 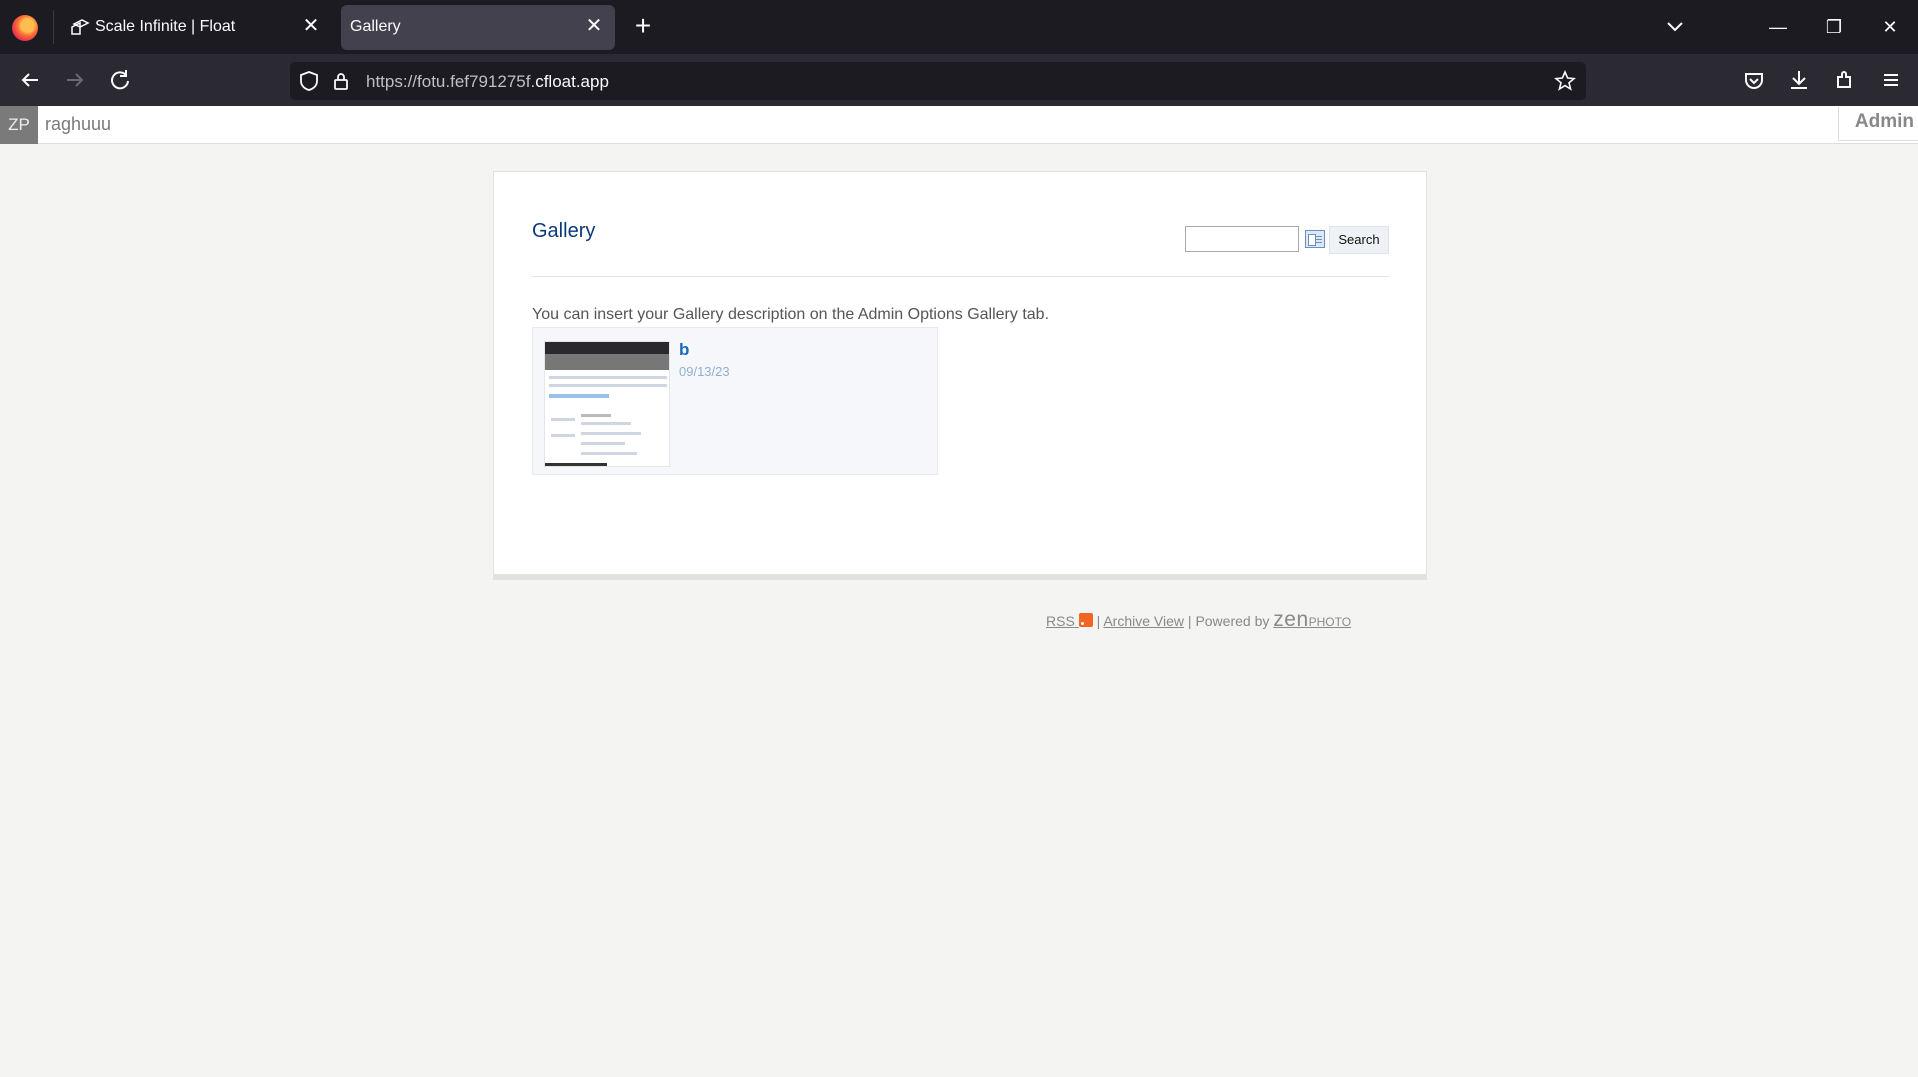 What do you see at coordinates (1565, 81) in the screenshot?
I see `bookmark-star-icon` at bounding box center [1565, 81].